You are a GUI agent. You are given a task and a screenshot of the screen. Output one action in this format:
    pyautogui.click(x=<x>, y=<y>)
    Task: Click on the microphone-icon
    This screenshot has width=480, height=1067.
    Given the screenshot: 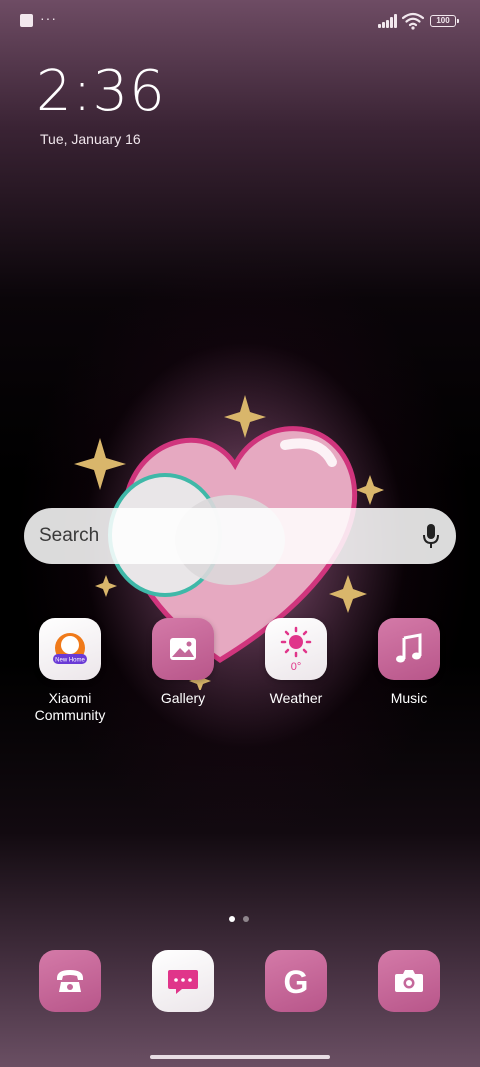 What is the action you would take?
    pyautogui.click(x=431, y=536)
    